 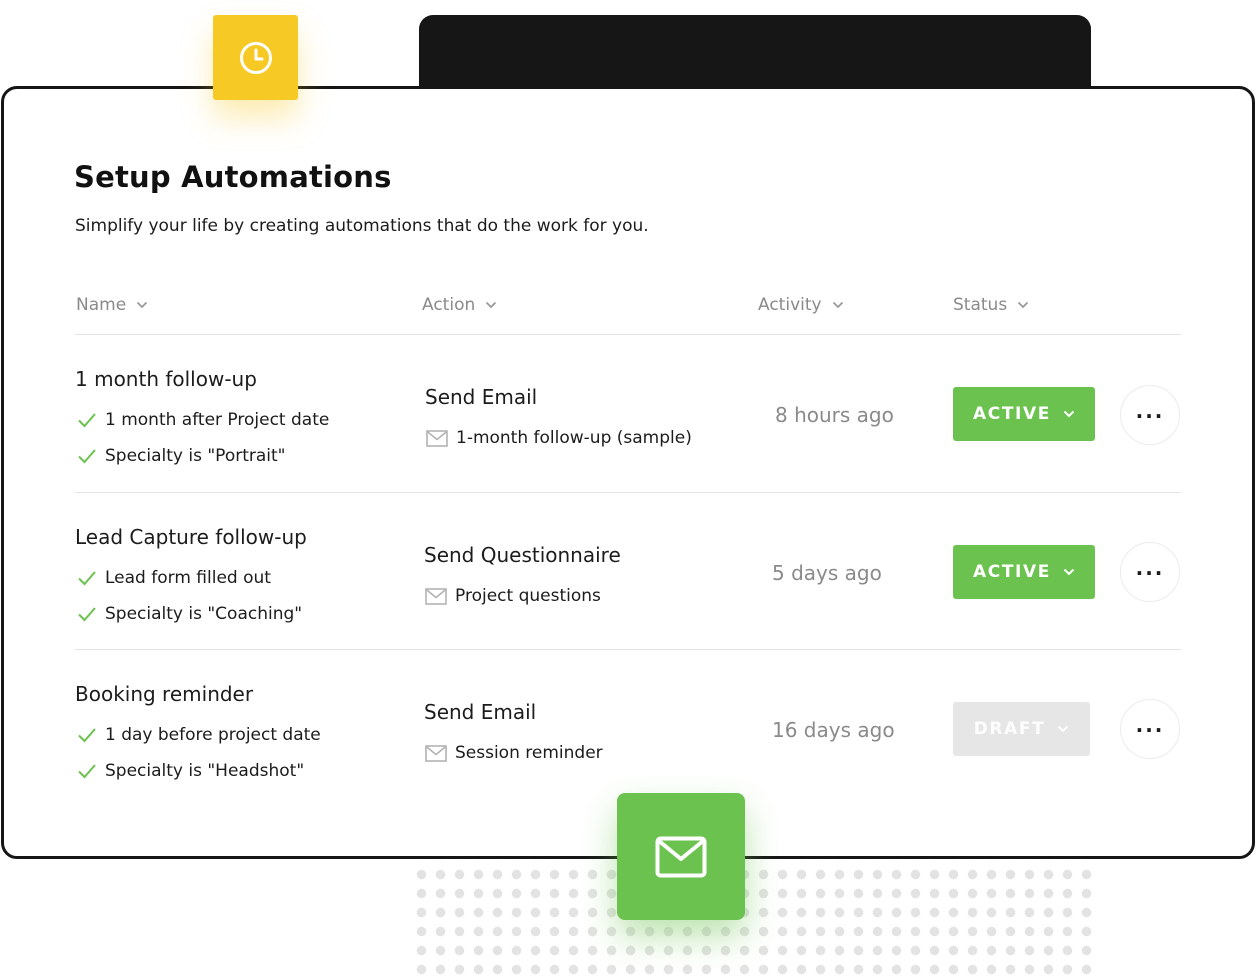 I want to click on column-header-activity: Activity, so click(x=801, y=305).